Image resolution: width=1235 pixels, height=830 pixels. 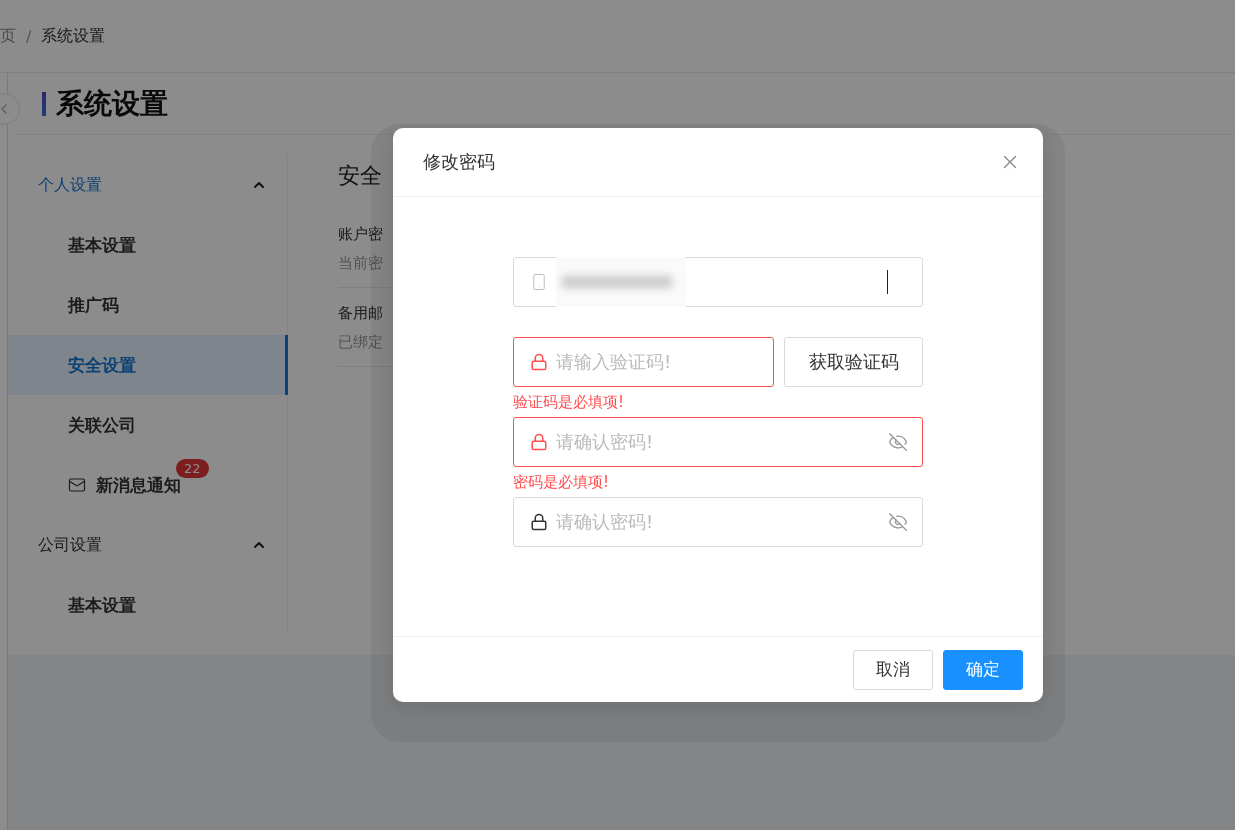 I want to click on title-accent-bar, so click(x=44, y=103).